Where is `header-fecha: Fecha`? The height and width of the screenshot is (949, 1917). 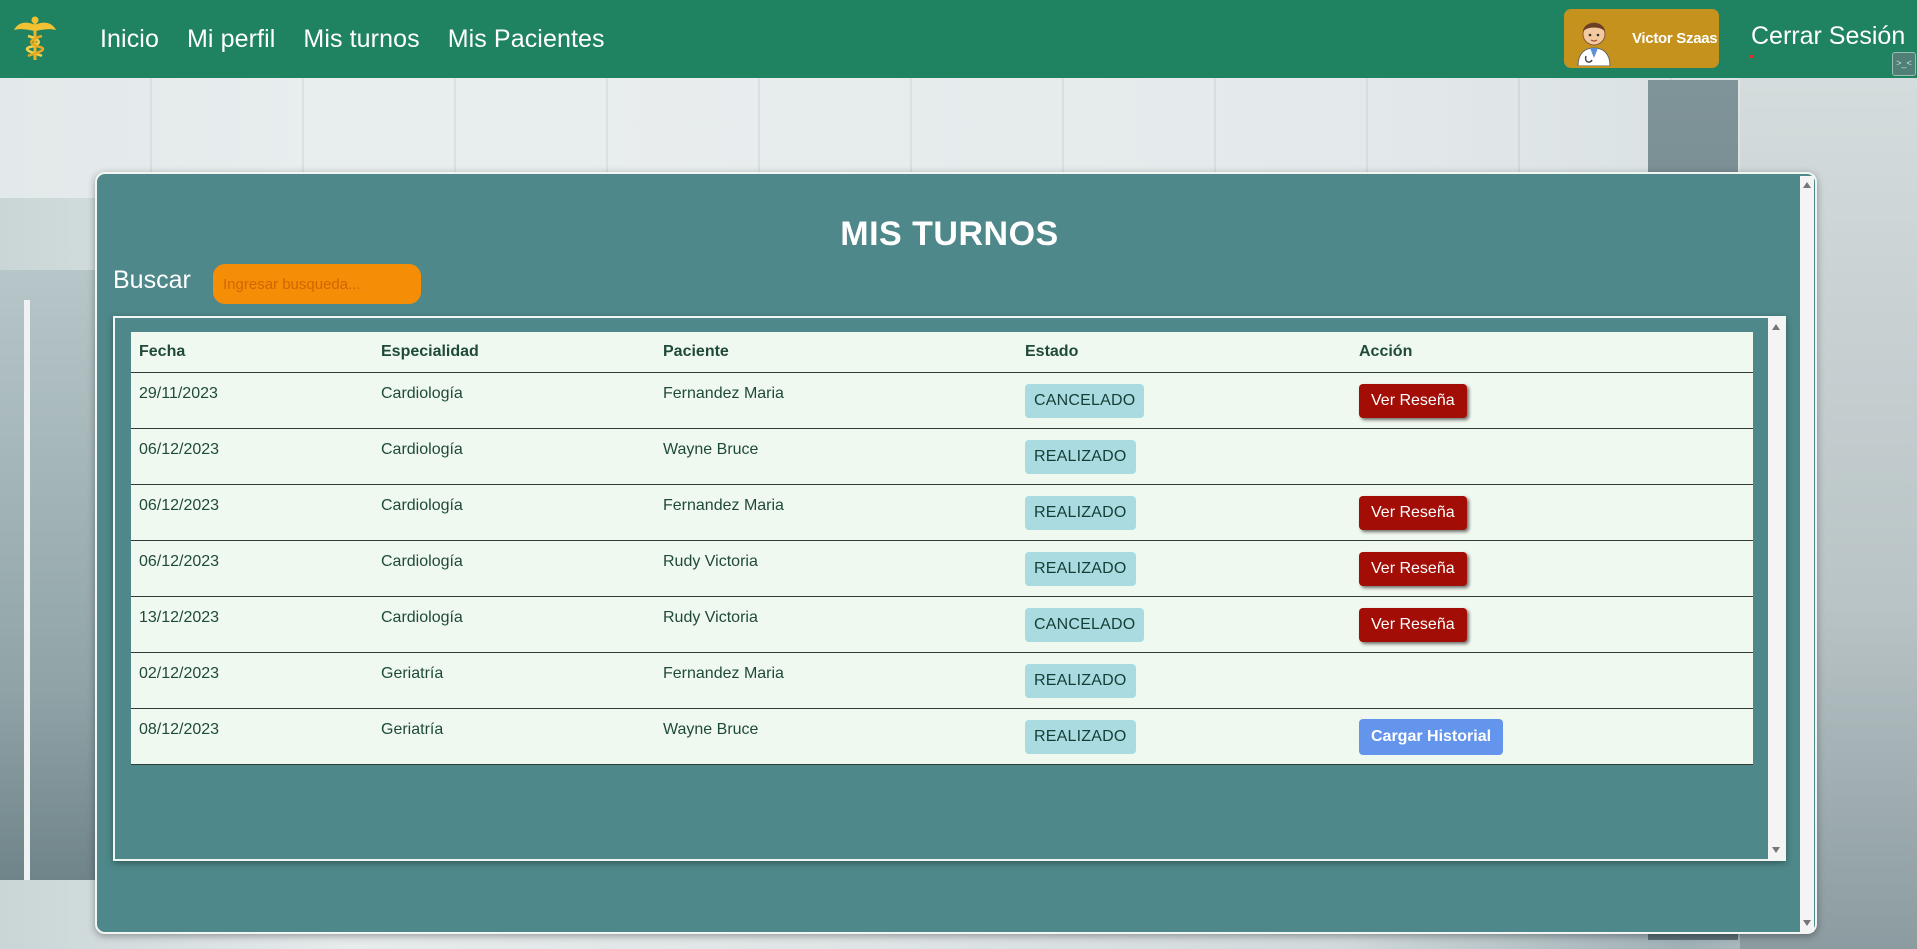 header-fecha: Fecha is located at coordinates (252, 352).